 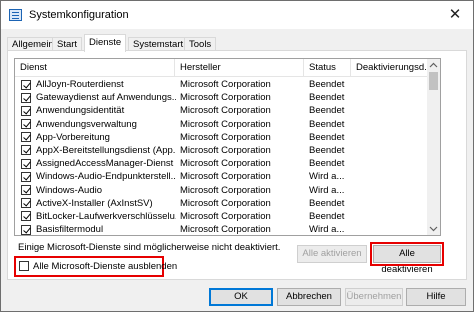 I want to click on scrollbar-thumb, so click(x=433, y=81).